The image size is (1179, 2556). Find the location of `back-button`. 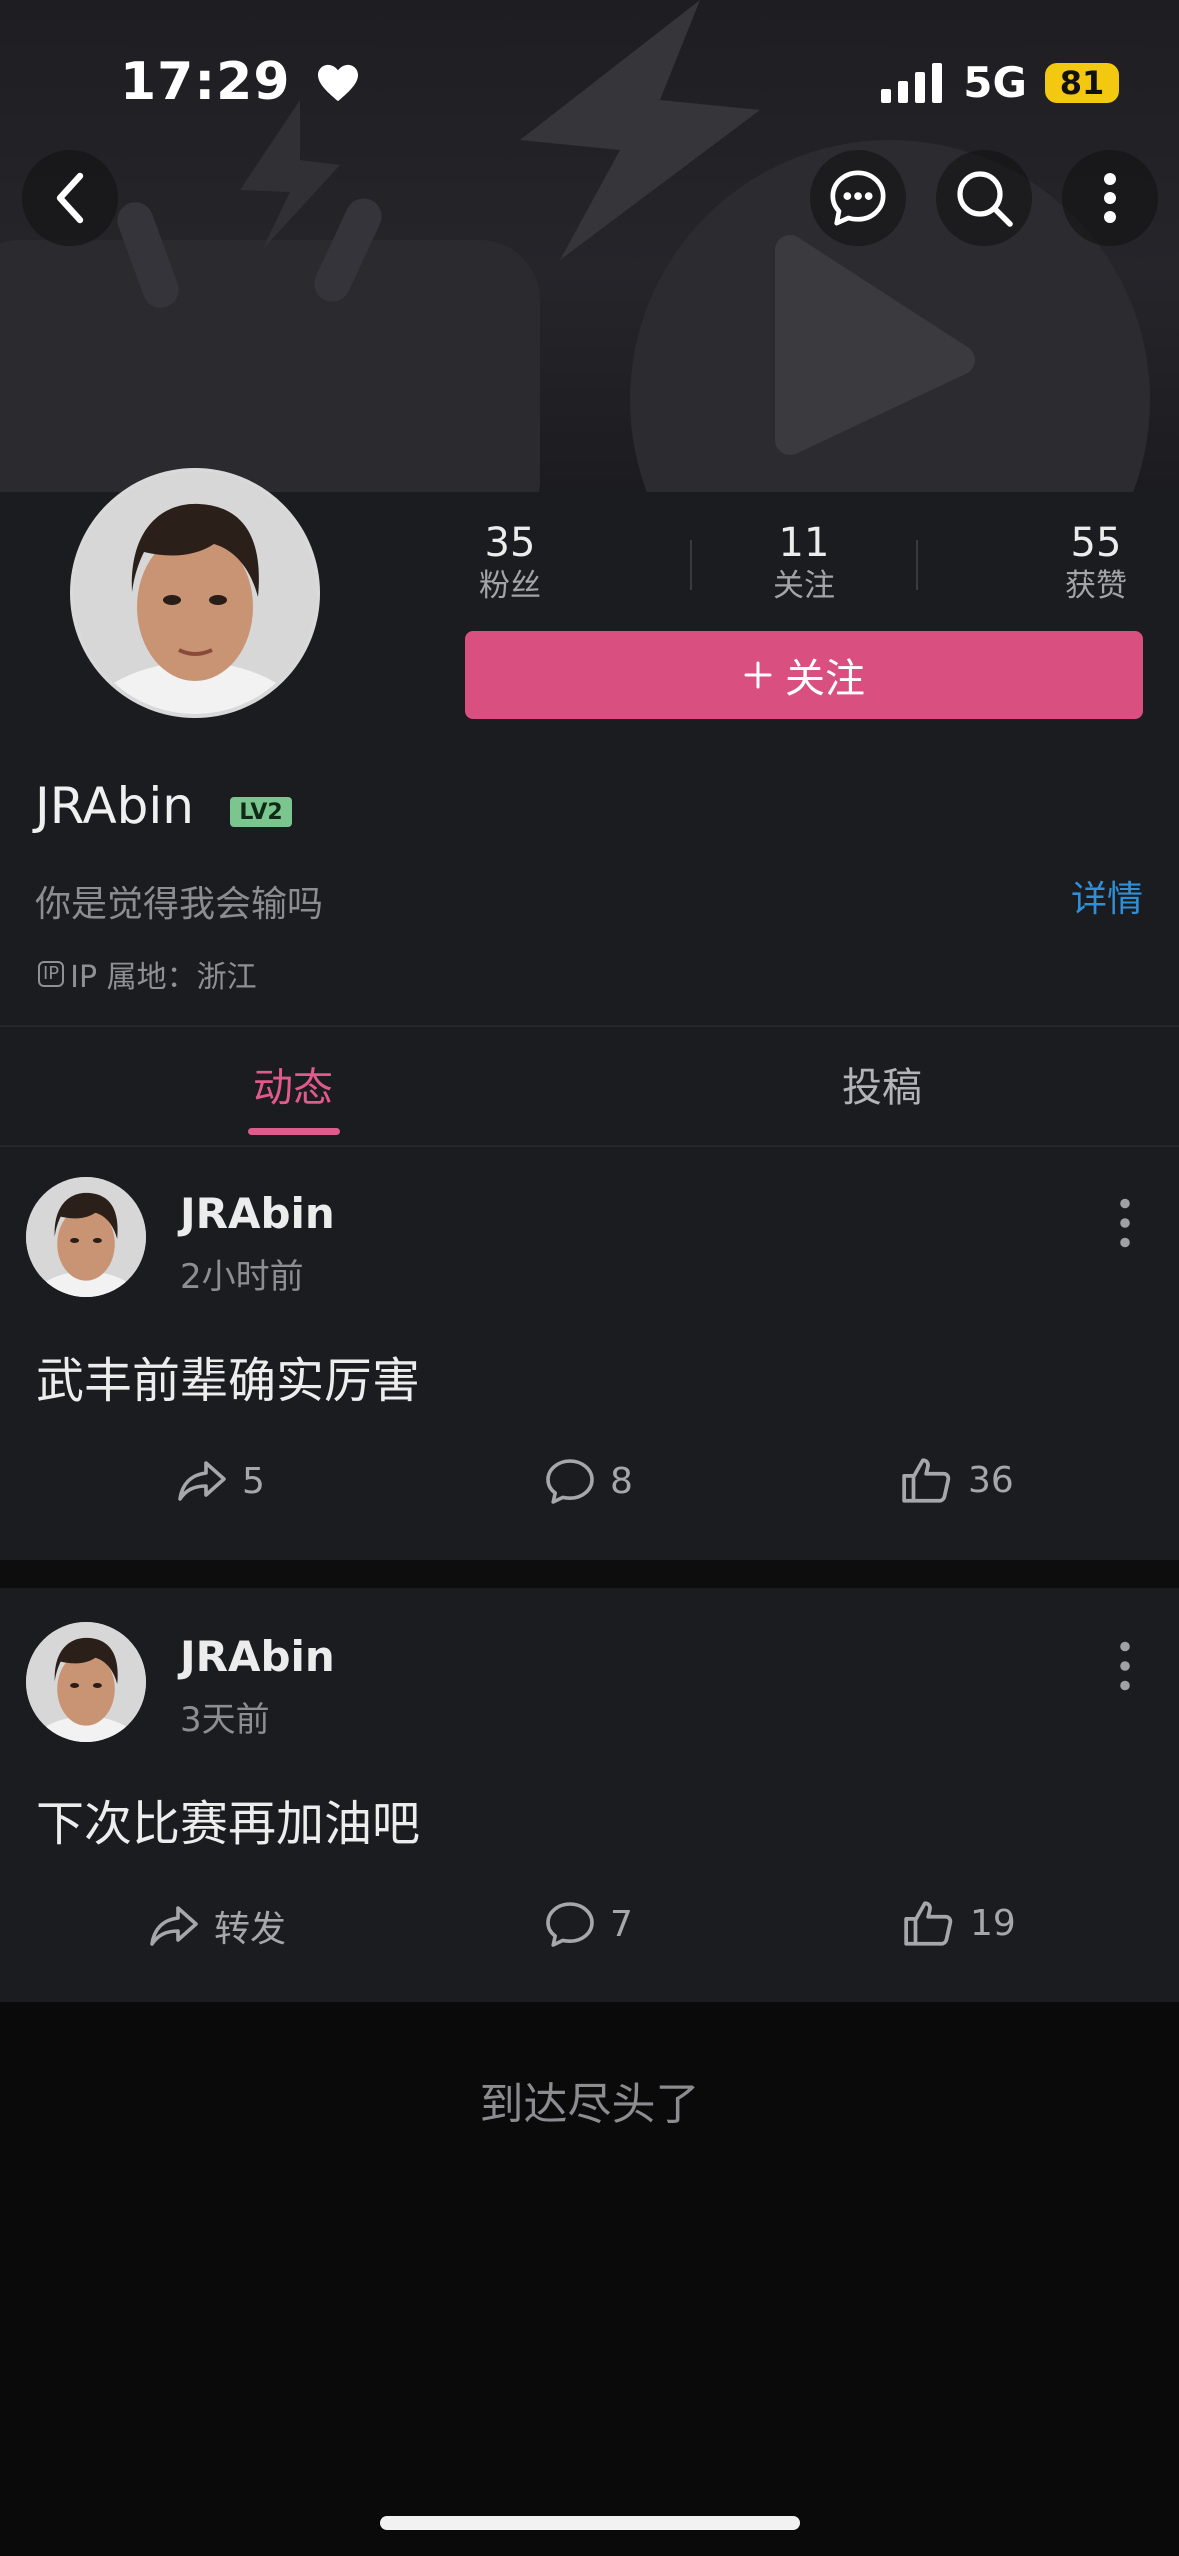

back-button is located at coordinates (70, 198).